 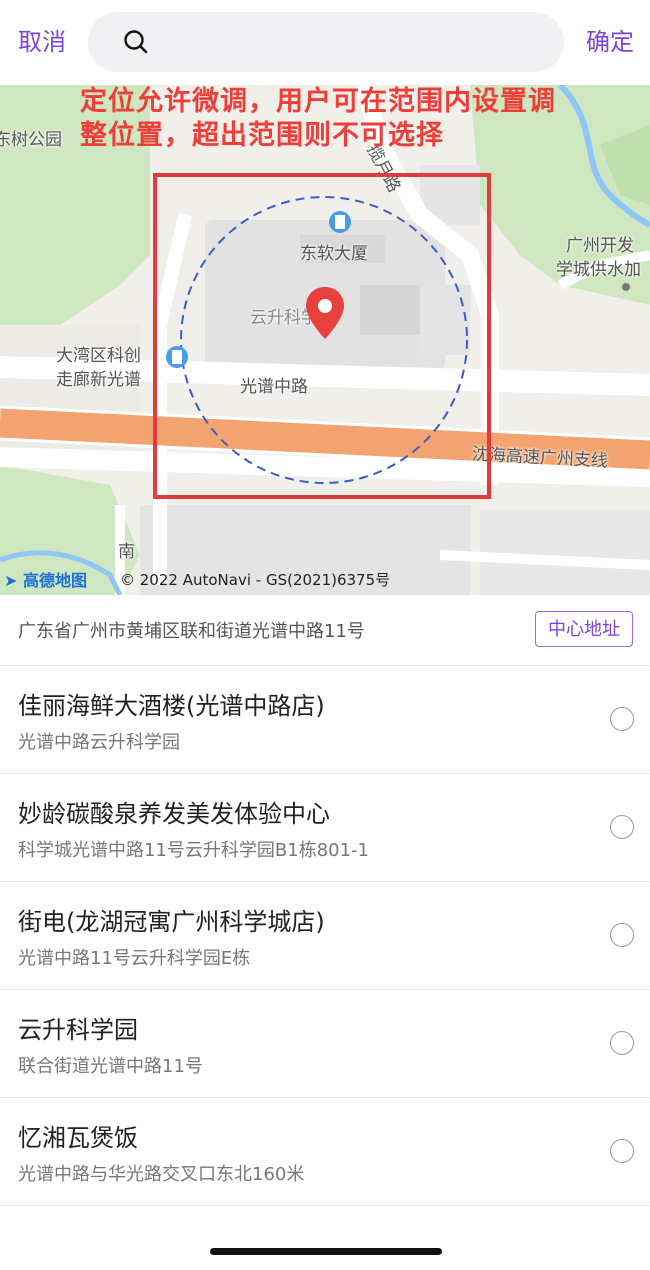 What do you see at coordinates (78, 1138) in the screenshot?
I see `poi-name: 忆湘瓦煲饭` at bounding box center [78, 1138].